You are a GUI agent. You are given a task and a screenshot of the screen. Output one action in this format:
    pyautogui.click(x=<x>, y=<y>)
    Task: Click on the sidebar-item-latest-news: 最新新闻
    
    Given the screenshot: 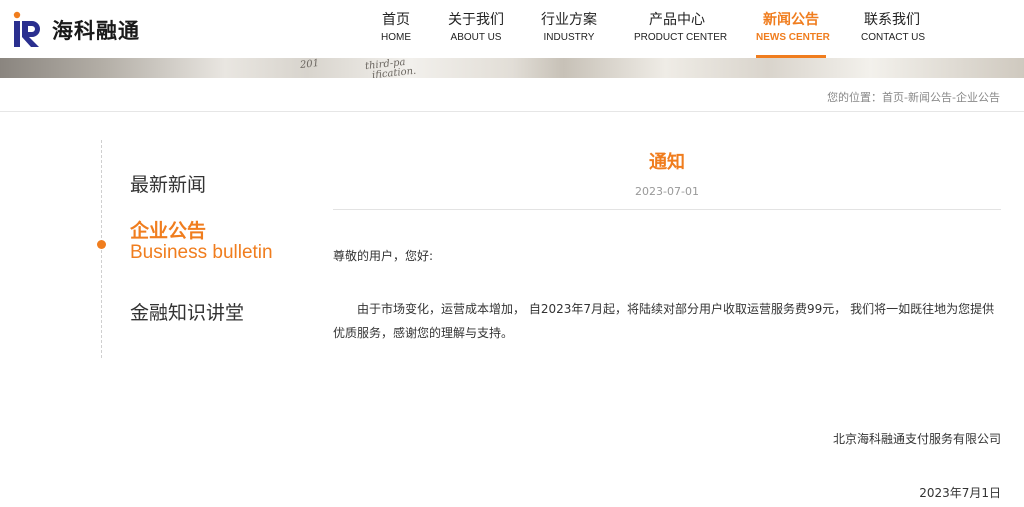 What is the action you would take?
    pyautogui.click(x=168, y=183)
    